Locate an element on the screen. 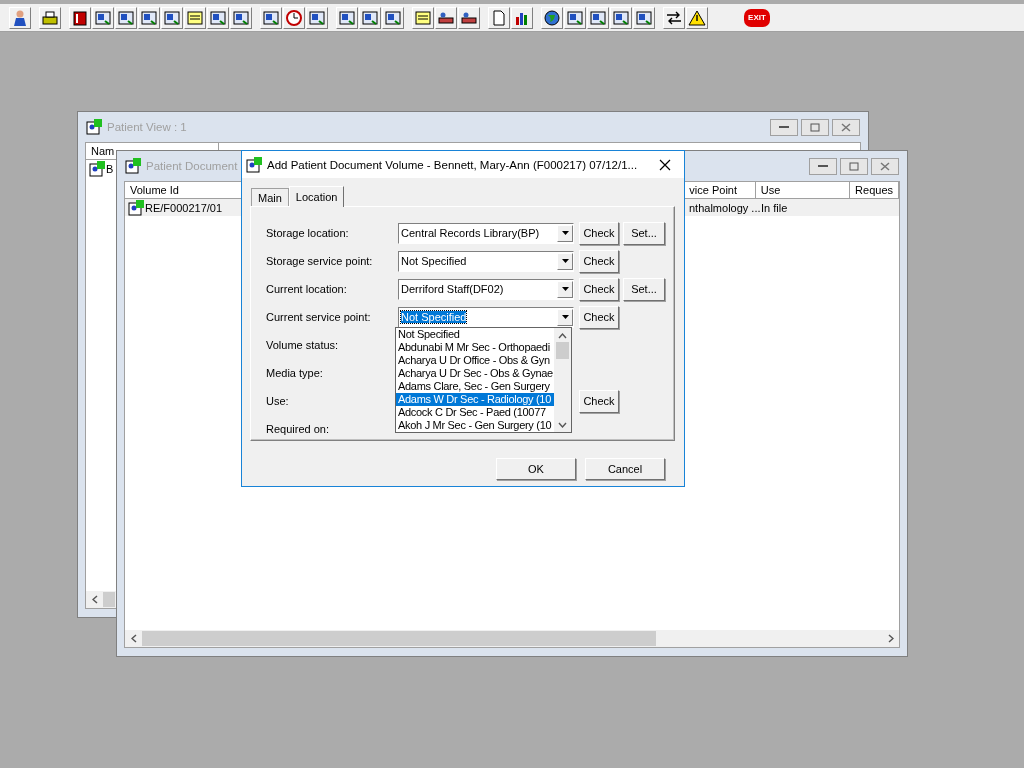  field-label: Required on: is located at coordinates (298, 429).